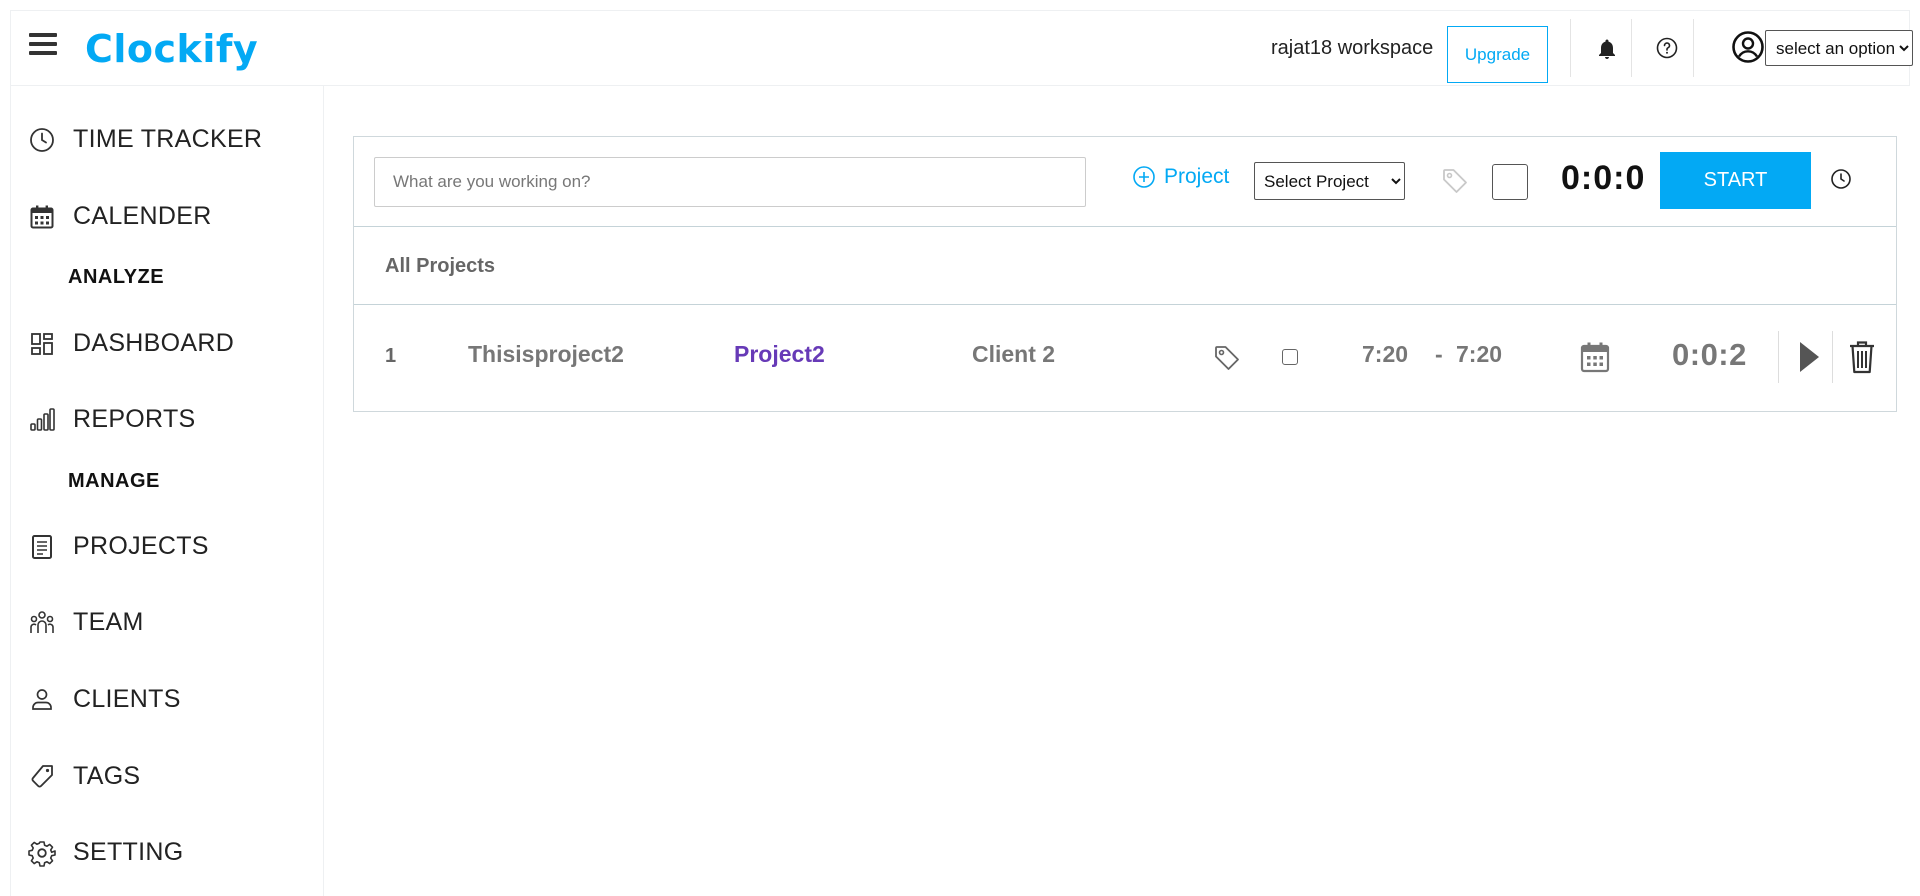 The image size is (1920, 896). What do you see at coordinates (1125, 266) in the screenshot?
I see `all-projects-header: All Projects` at bounding box center [1125, 266].